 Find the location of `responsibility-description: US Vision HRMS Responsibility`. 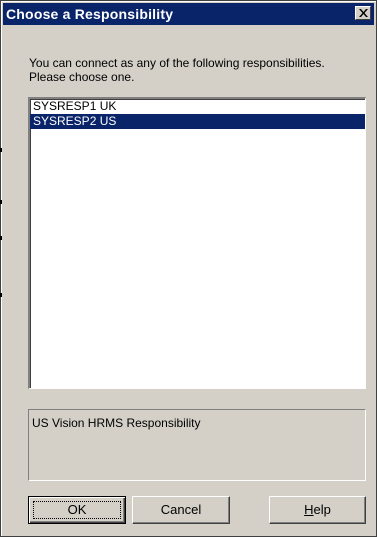

responsibility-description: US Vision HRMS Responsibility is located at coordinates (116, 423).